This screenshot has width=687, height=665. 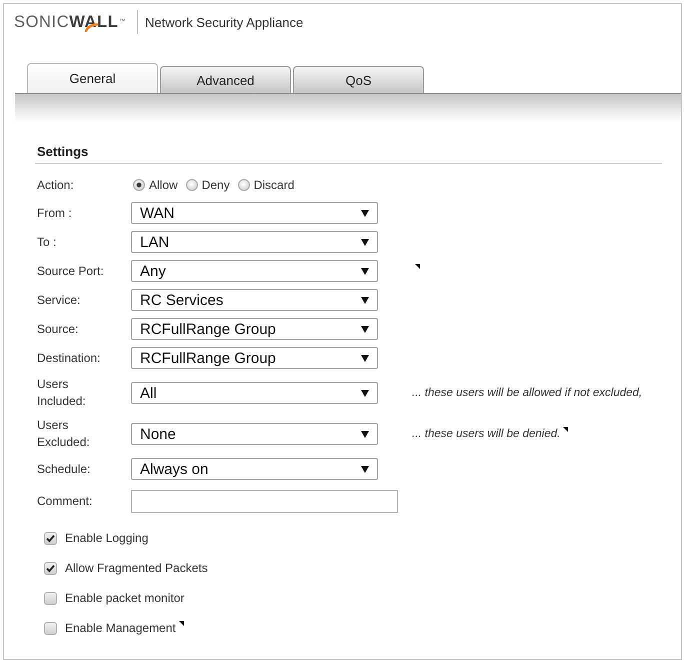 I want to click on tab: Advanced, so click(x=225, y=79).